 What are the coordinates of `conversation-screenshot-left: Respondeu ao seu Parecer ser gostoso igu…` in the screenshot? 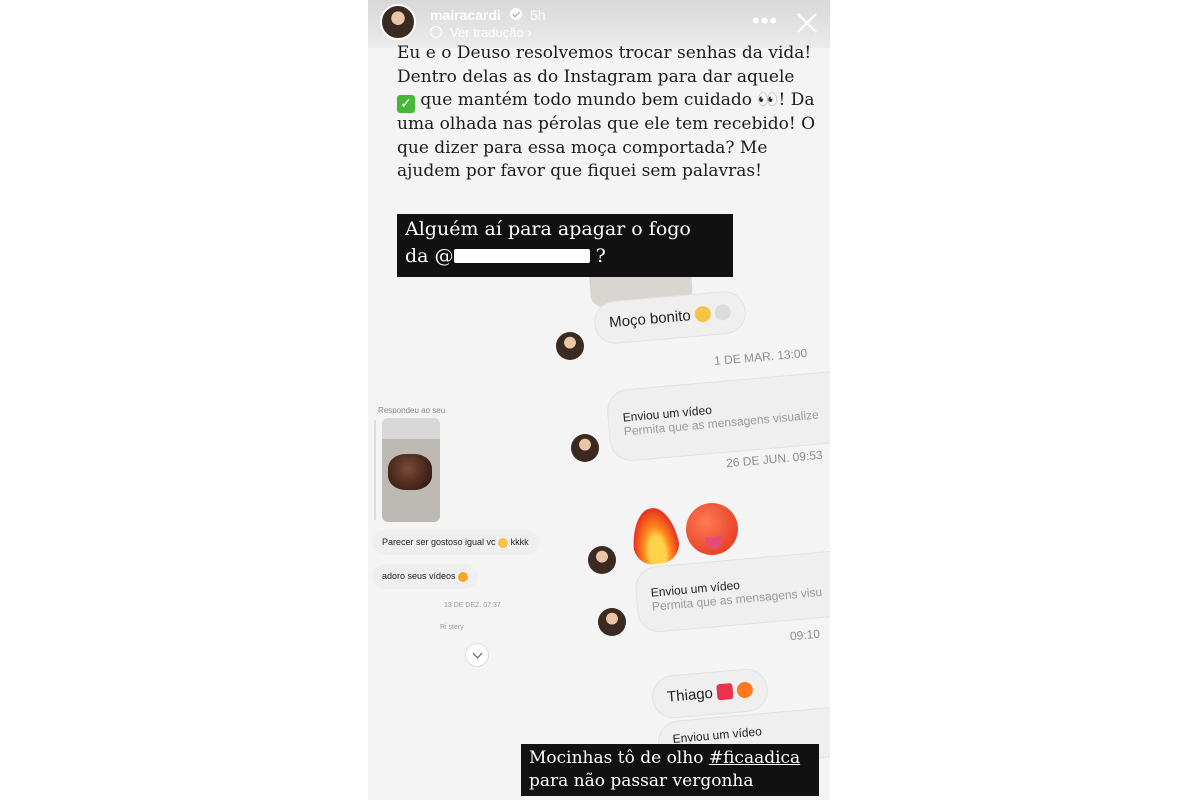 It's located at (473, 535).